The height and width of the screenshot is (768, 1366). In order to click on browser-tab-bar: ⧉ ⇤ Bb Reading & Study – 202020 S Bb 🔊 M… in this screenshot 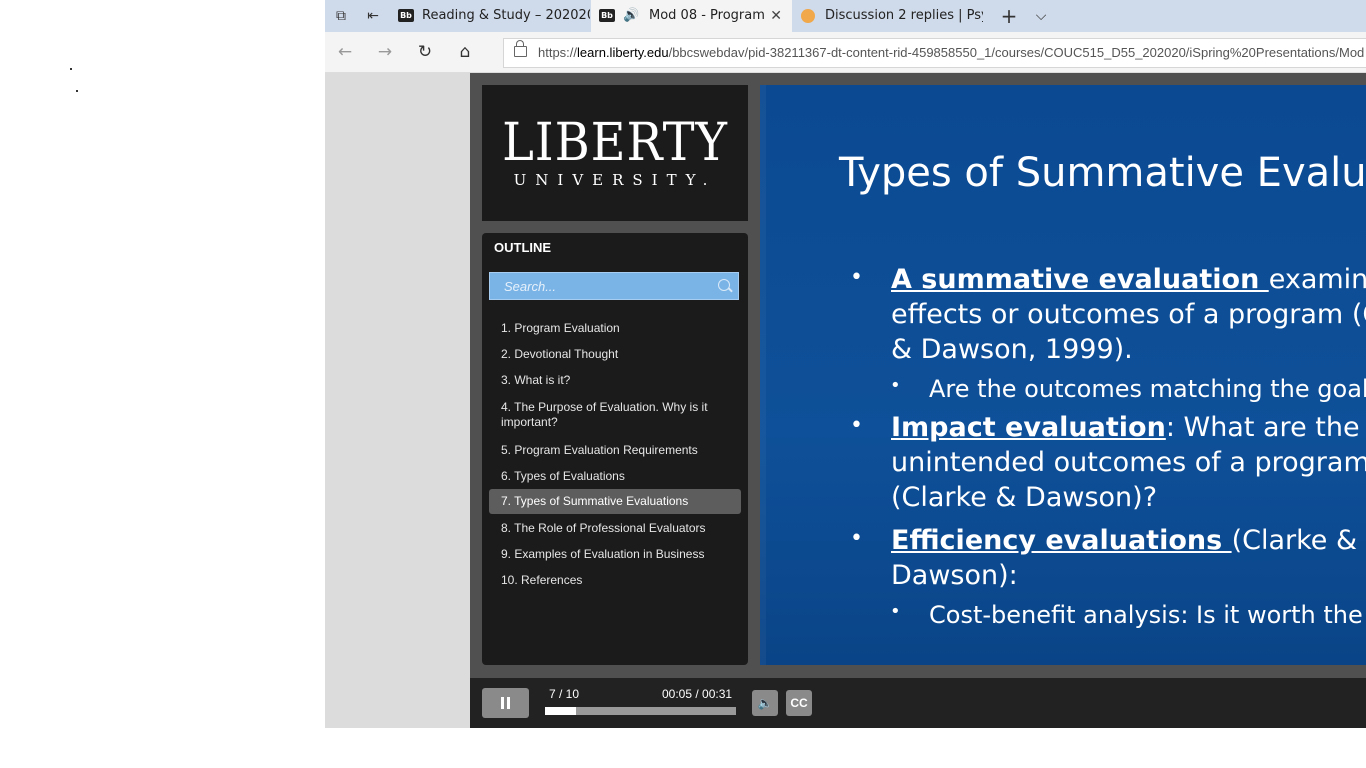, I will do `click(845, 16)`.